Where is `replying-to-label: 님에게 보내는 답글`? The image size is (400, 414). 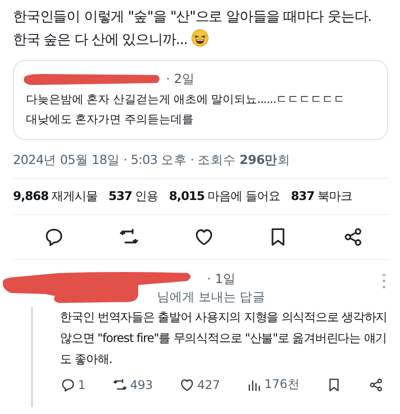
replying-to-label: 님에게 보내는 답글 is located at coordinates (211, 297).